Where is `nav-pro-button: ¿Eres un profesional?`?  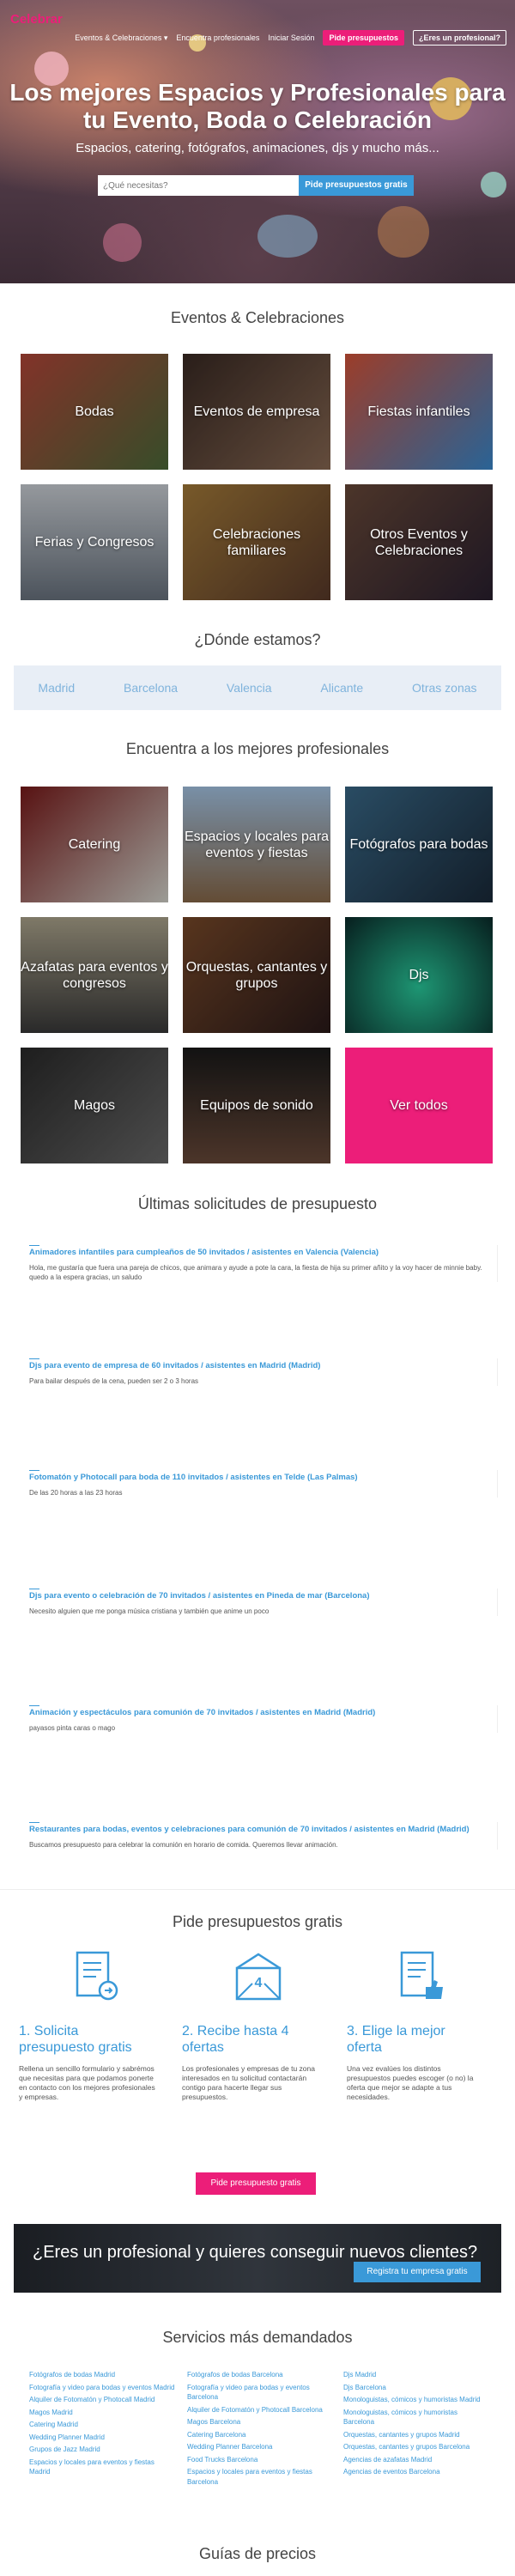
nav-pro-button: ¿Eres un profesional? is located at coordinates (459, 38).